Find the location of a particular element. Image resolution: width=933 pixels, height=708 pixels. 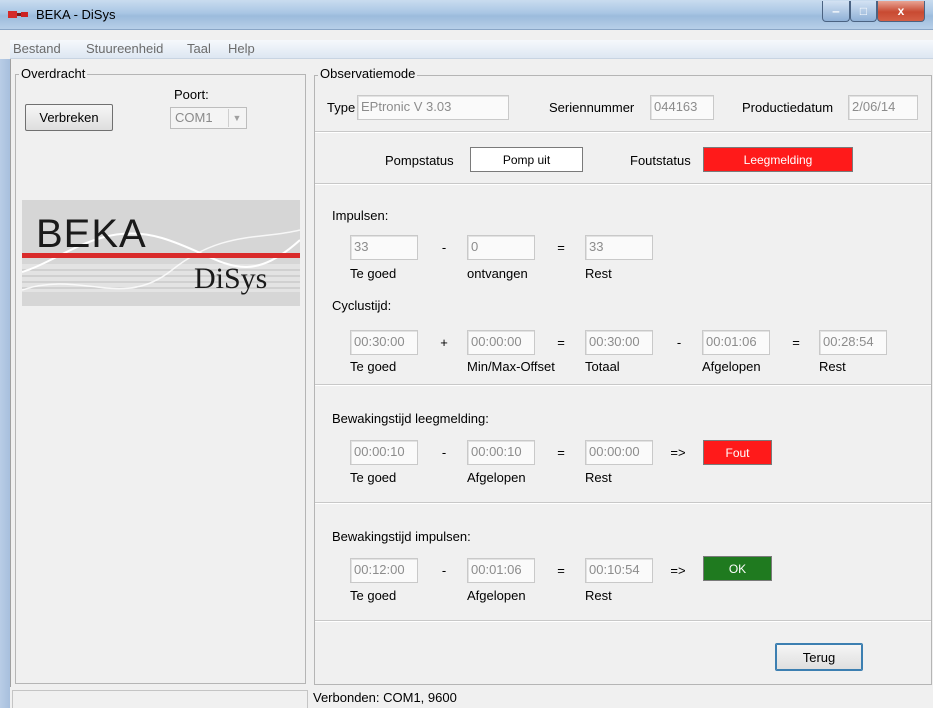

watch-empty-elapsed-field: 00:00:10 is located at coordinates (501, 452).